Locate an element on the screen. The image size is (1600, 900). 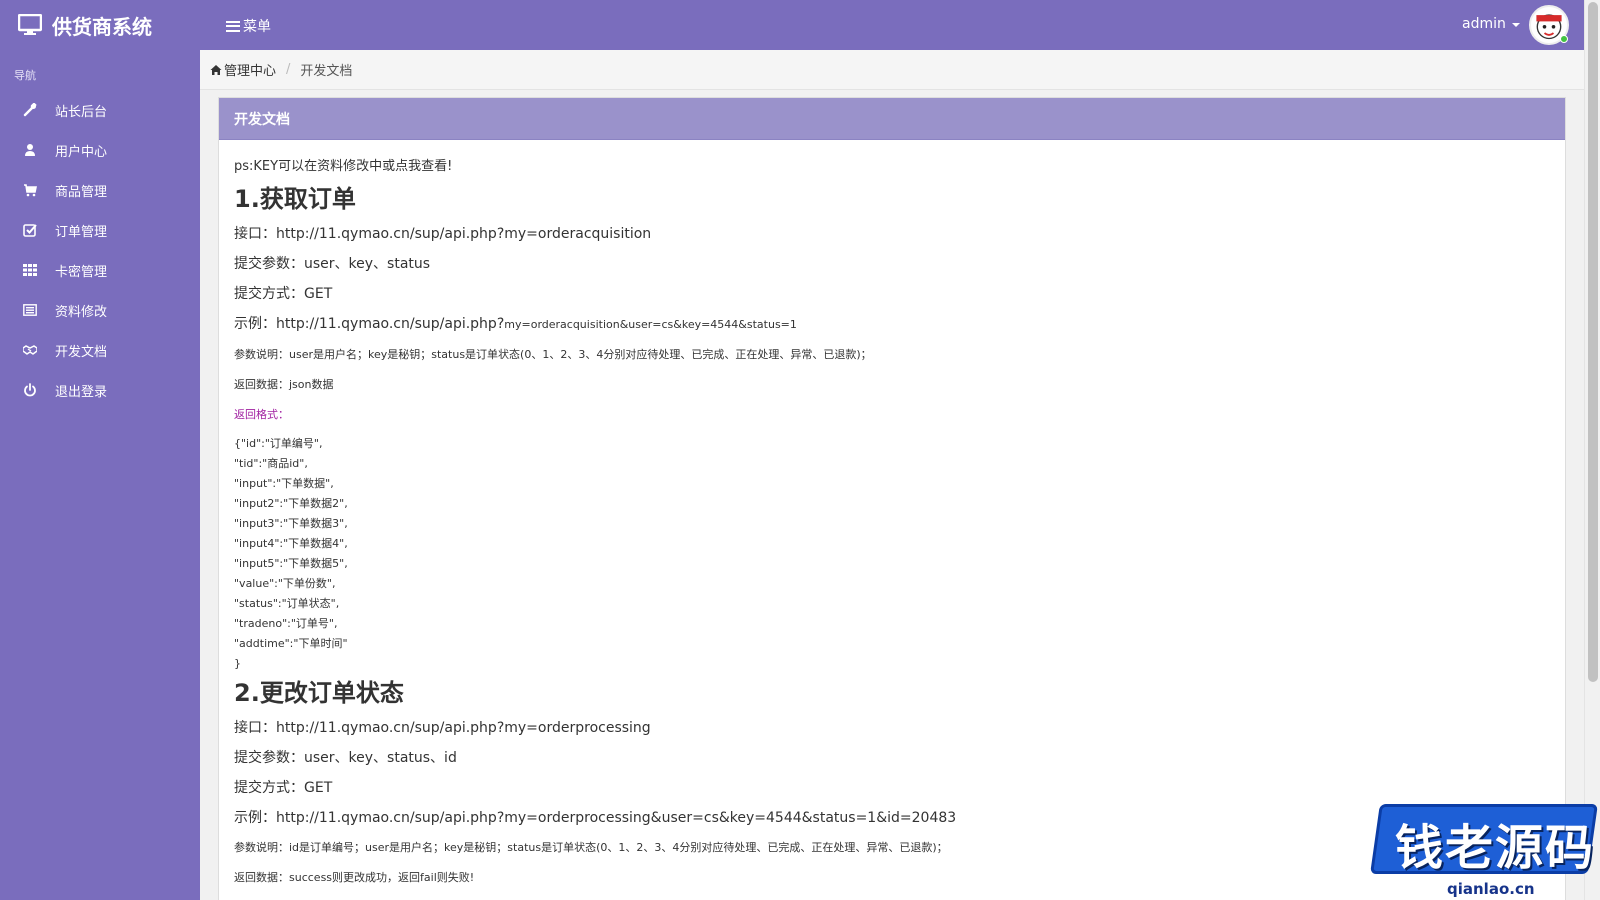
sidebar-item-cards: 卡密管理 is located at coordinates (100, 270).